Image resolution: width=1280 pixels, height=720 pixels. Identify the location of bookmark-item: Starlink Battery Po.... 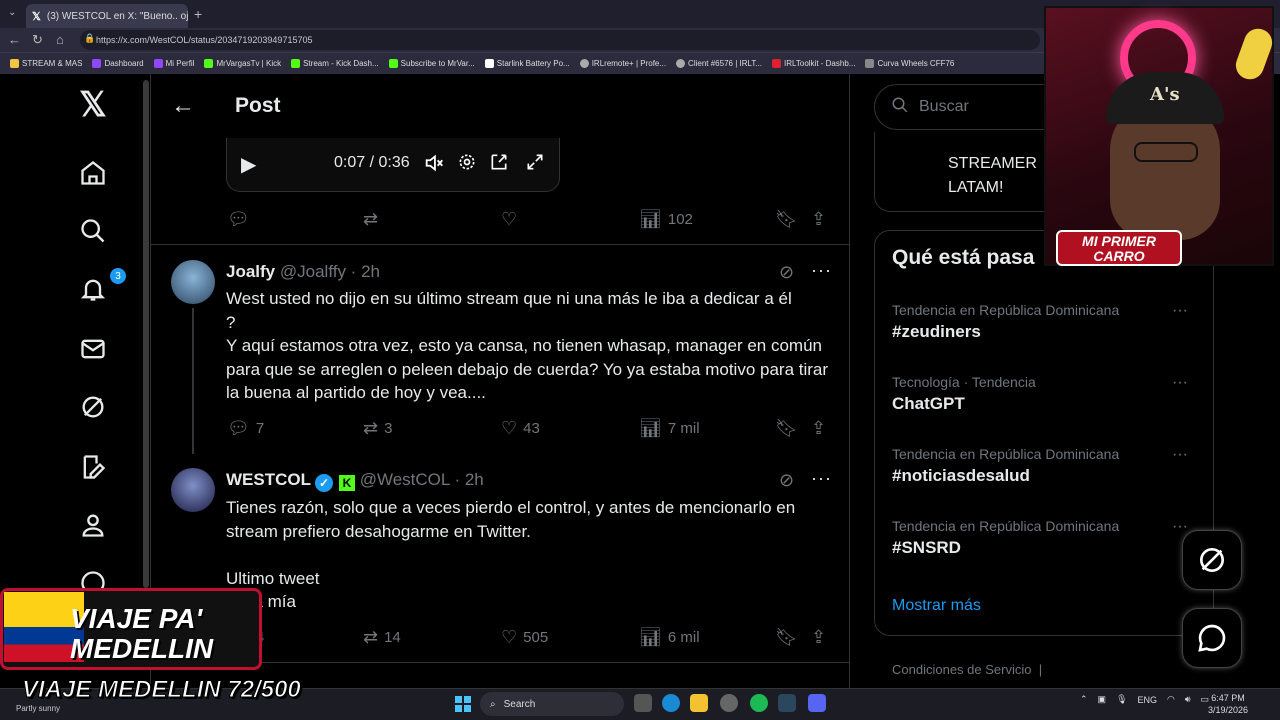
(527, 63).